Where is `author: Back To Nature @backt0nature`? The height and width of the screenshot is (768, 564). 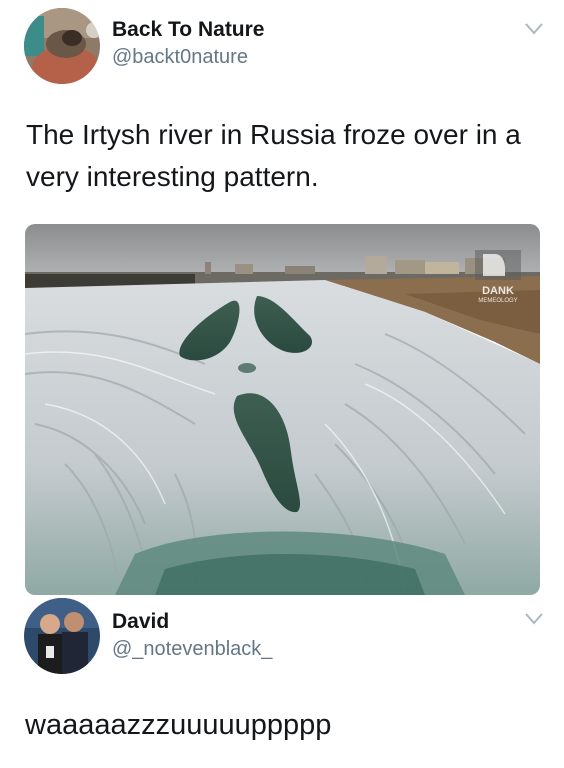 author: Back To Nature @backt0nature is located at coordinates (188, 44).